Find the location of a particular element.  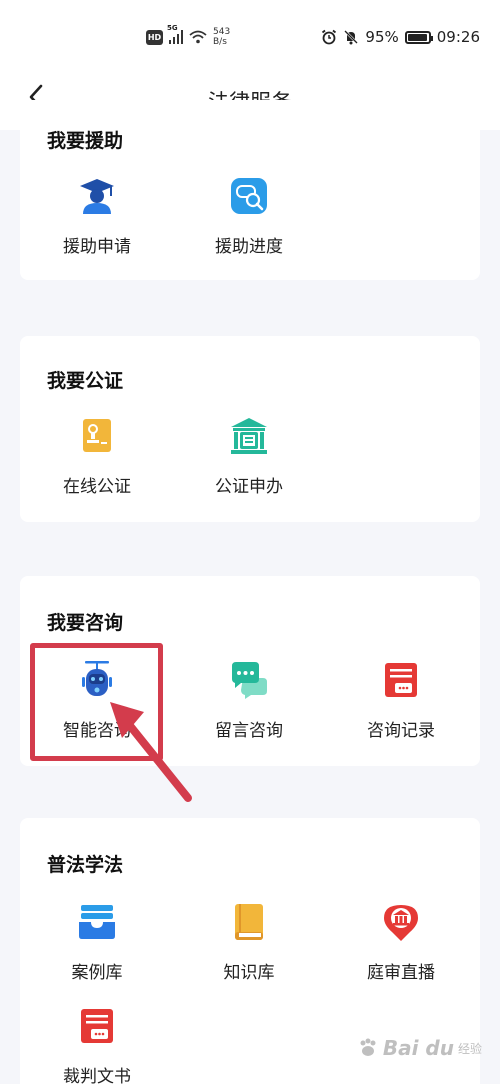

consult-record-label: 咨询记录 is located at coordinates (401, 731).